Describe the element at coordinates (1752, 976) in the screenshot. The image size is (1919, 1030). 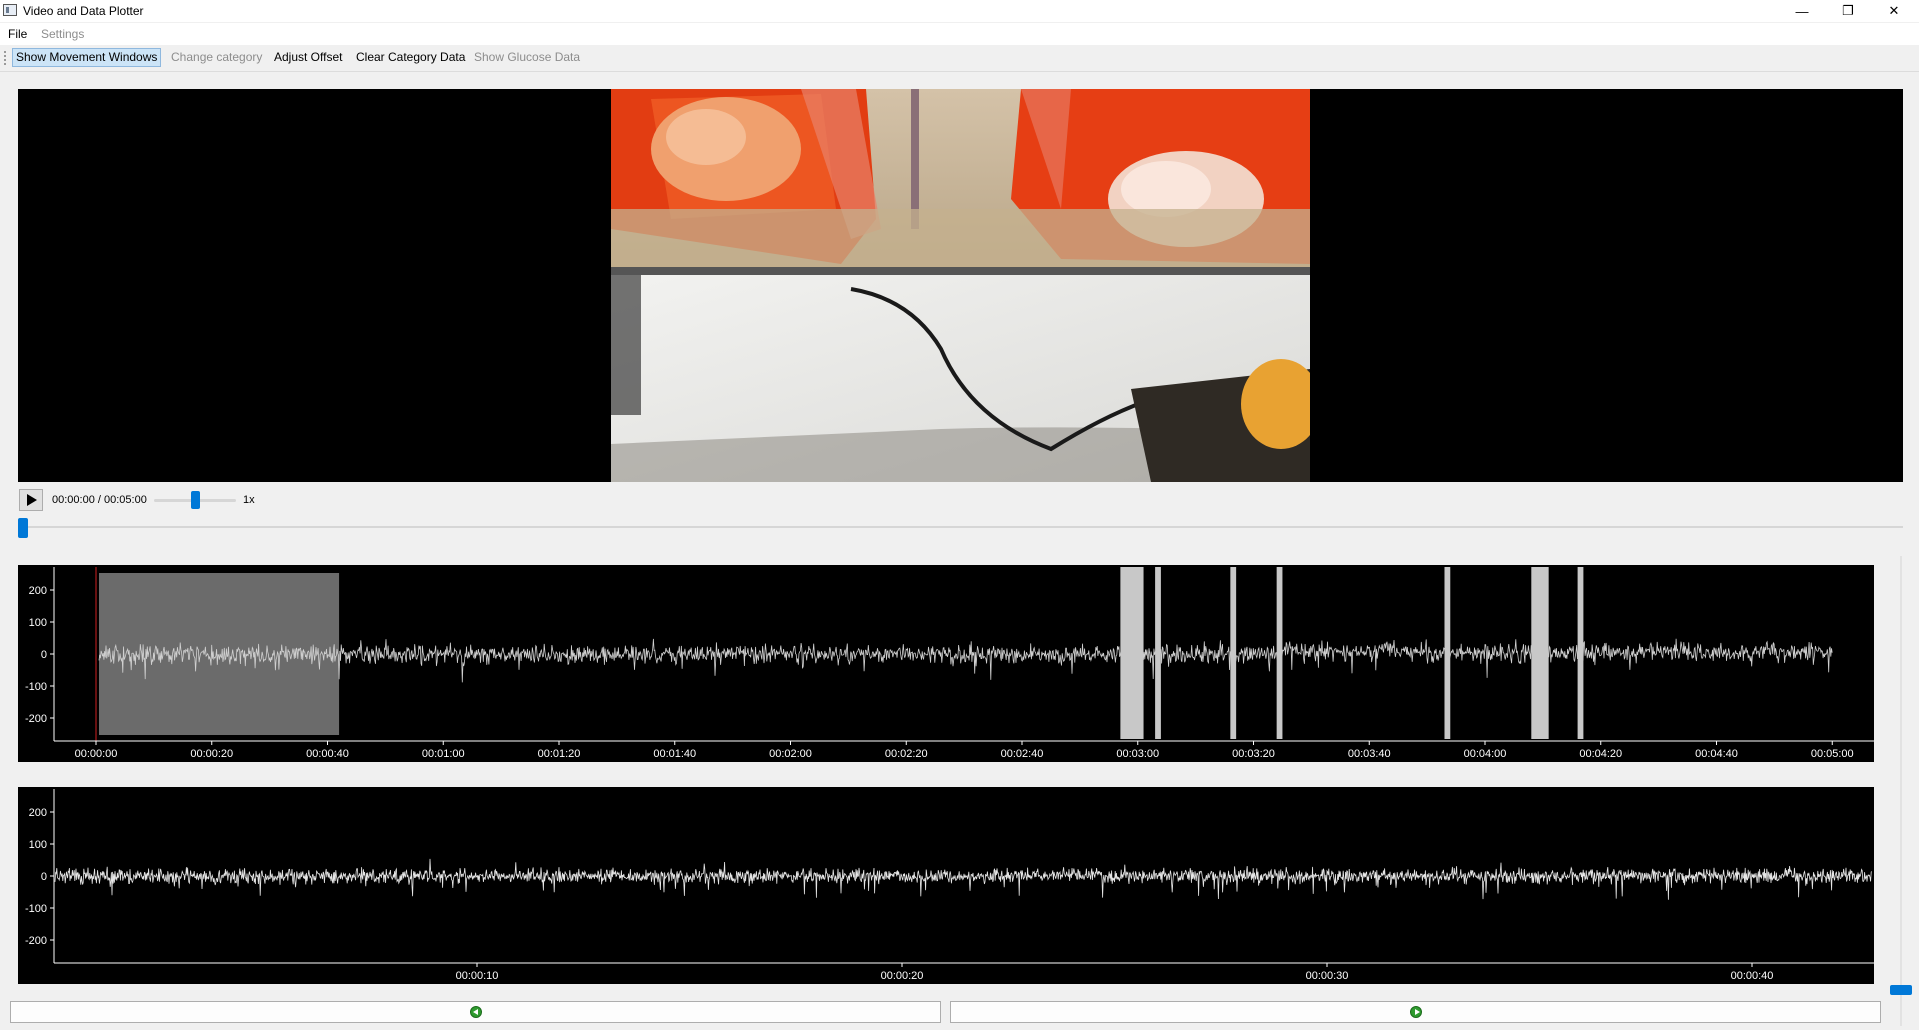
I see `detail-x-tick-label: 00:00:40` at that location.